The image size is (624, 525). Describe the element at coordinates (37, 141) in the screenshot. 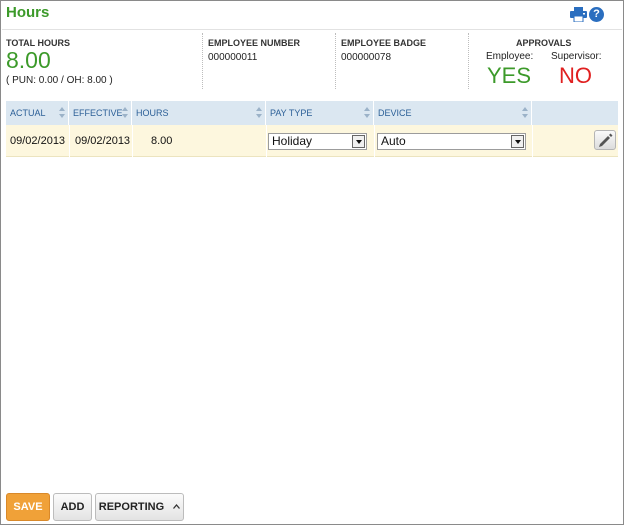

I see `actual-date-cell: 09/02/2013` at that location.